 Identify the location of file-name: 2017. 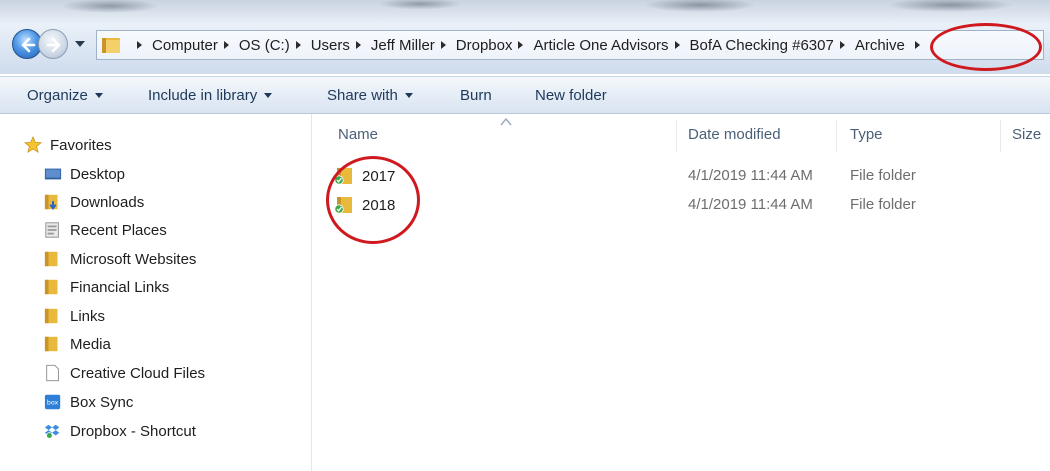
(379, 176).